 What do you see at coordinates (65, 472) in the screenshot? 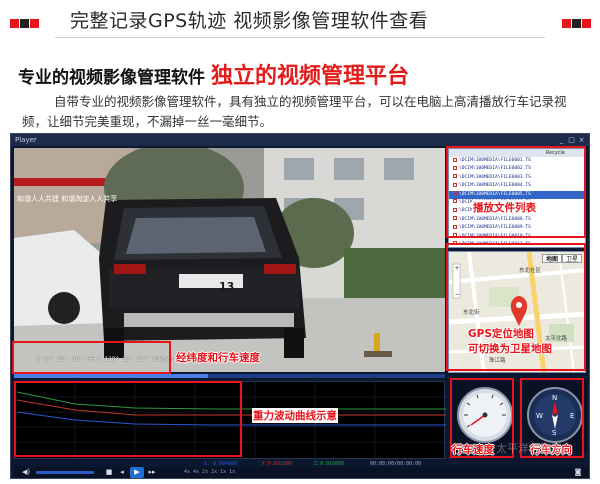
I see `volume-slider` at bounding box center [65, 472].